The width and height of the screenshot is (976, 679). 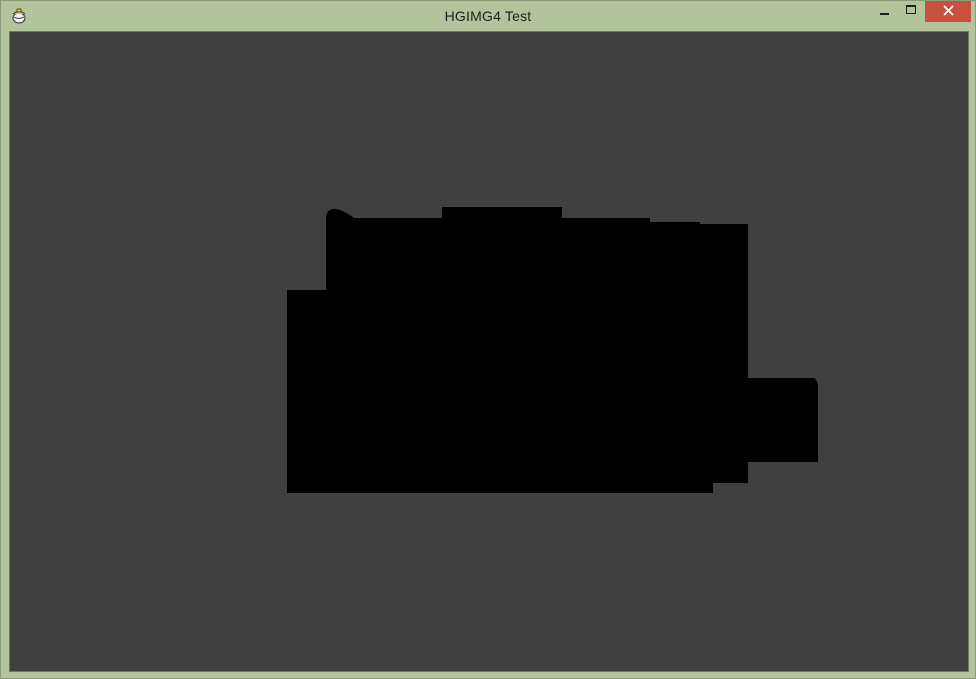 I want to click on title-bar: HGIMG4 Test, so click(x=488, y=16).